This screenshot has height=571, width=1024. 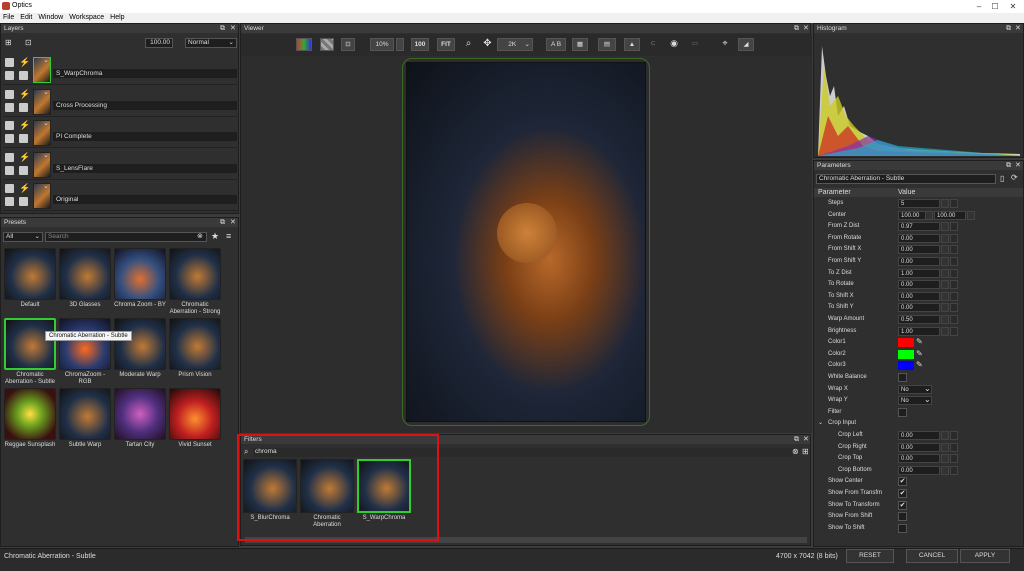 I want to click on monitor-icon, so click(x=9, y=75).